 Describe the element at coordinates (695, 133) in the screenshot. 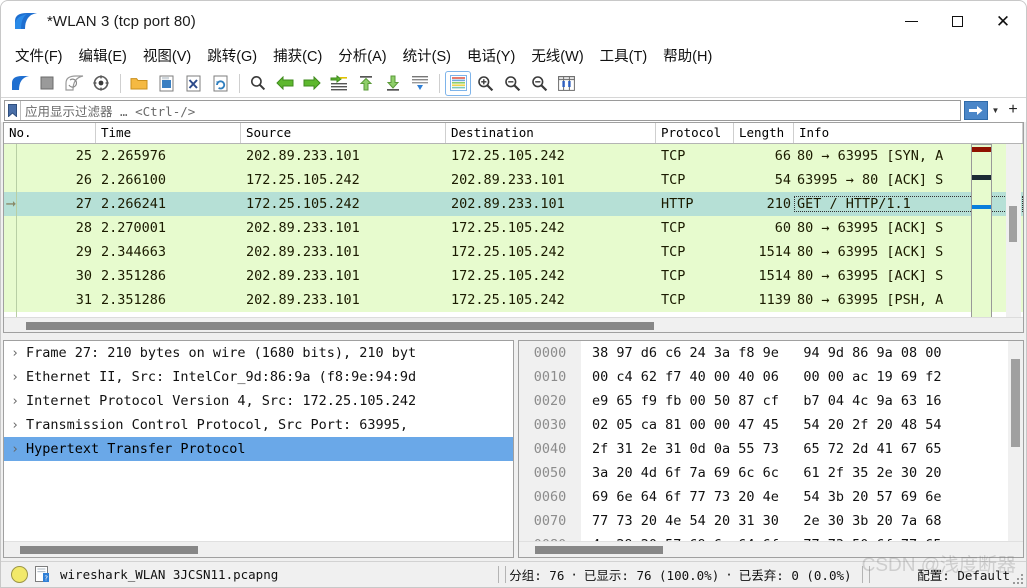

I see `column-header-protocol: Protocol` at that location.